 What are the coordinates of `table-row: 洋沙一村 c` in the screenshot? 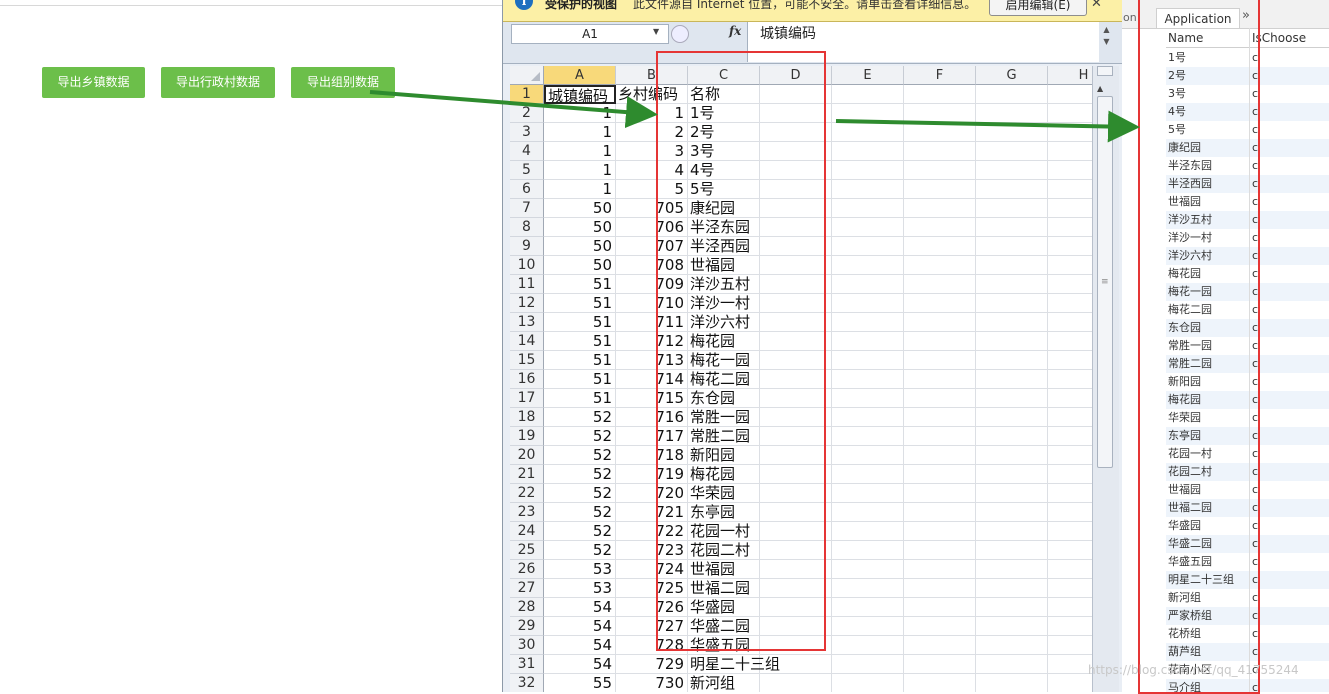 It's located at (1247, 238).